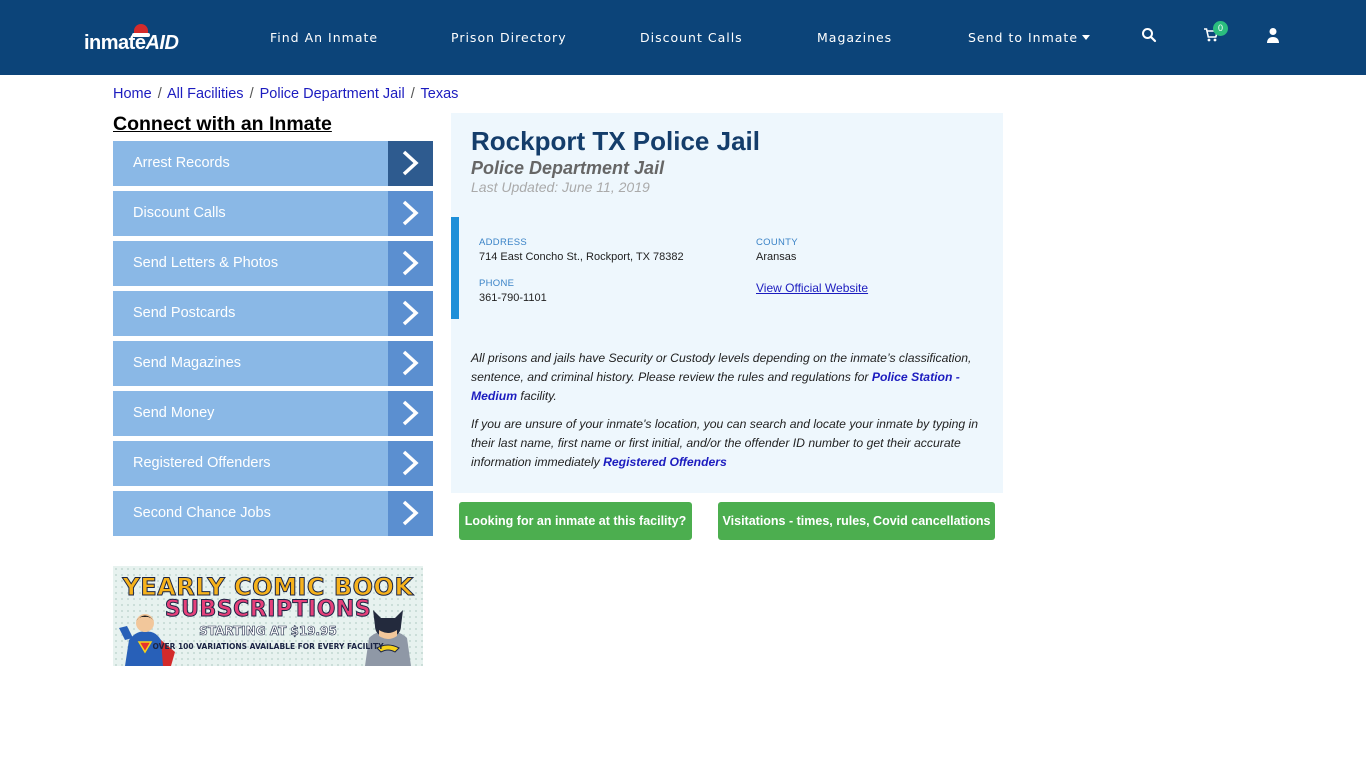 The width and height of the screenshot is (1366, 768). What do you see at coordinates (131, 43) in the screenshot?
I see `logo-text: inmateAID` at bounding box center [131, 43].